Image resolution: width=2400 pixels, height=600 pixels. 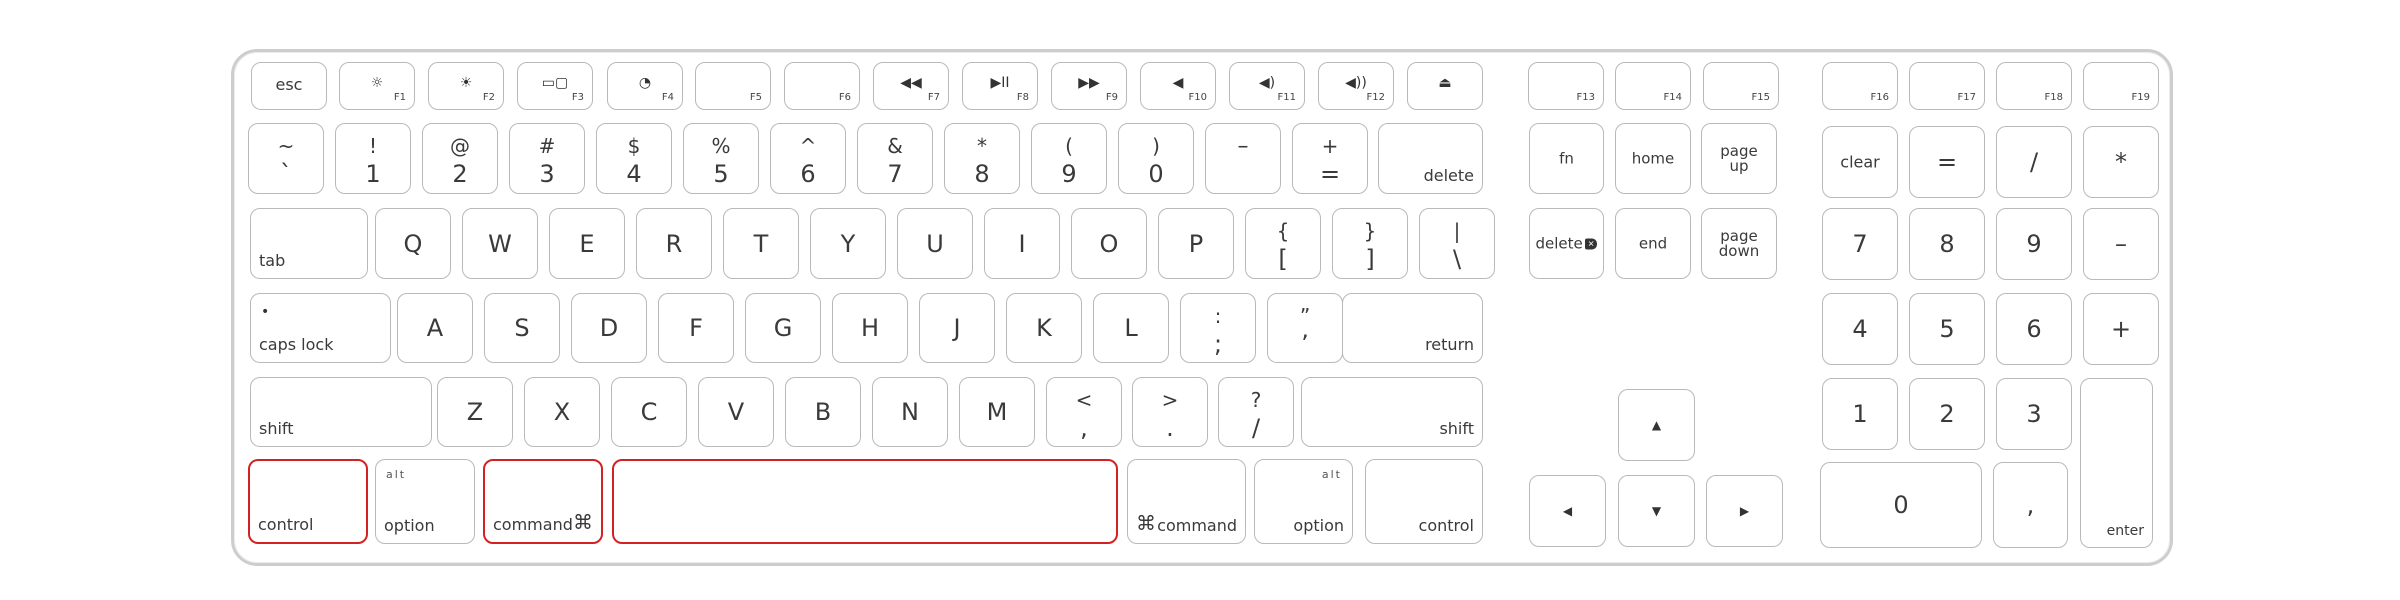 I want to click on home-key: home, so click(x=1653, y=158).